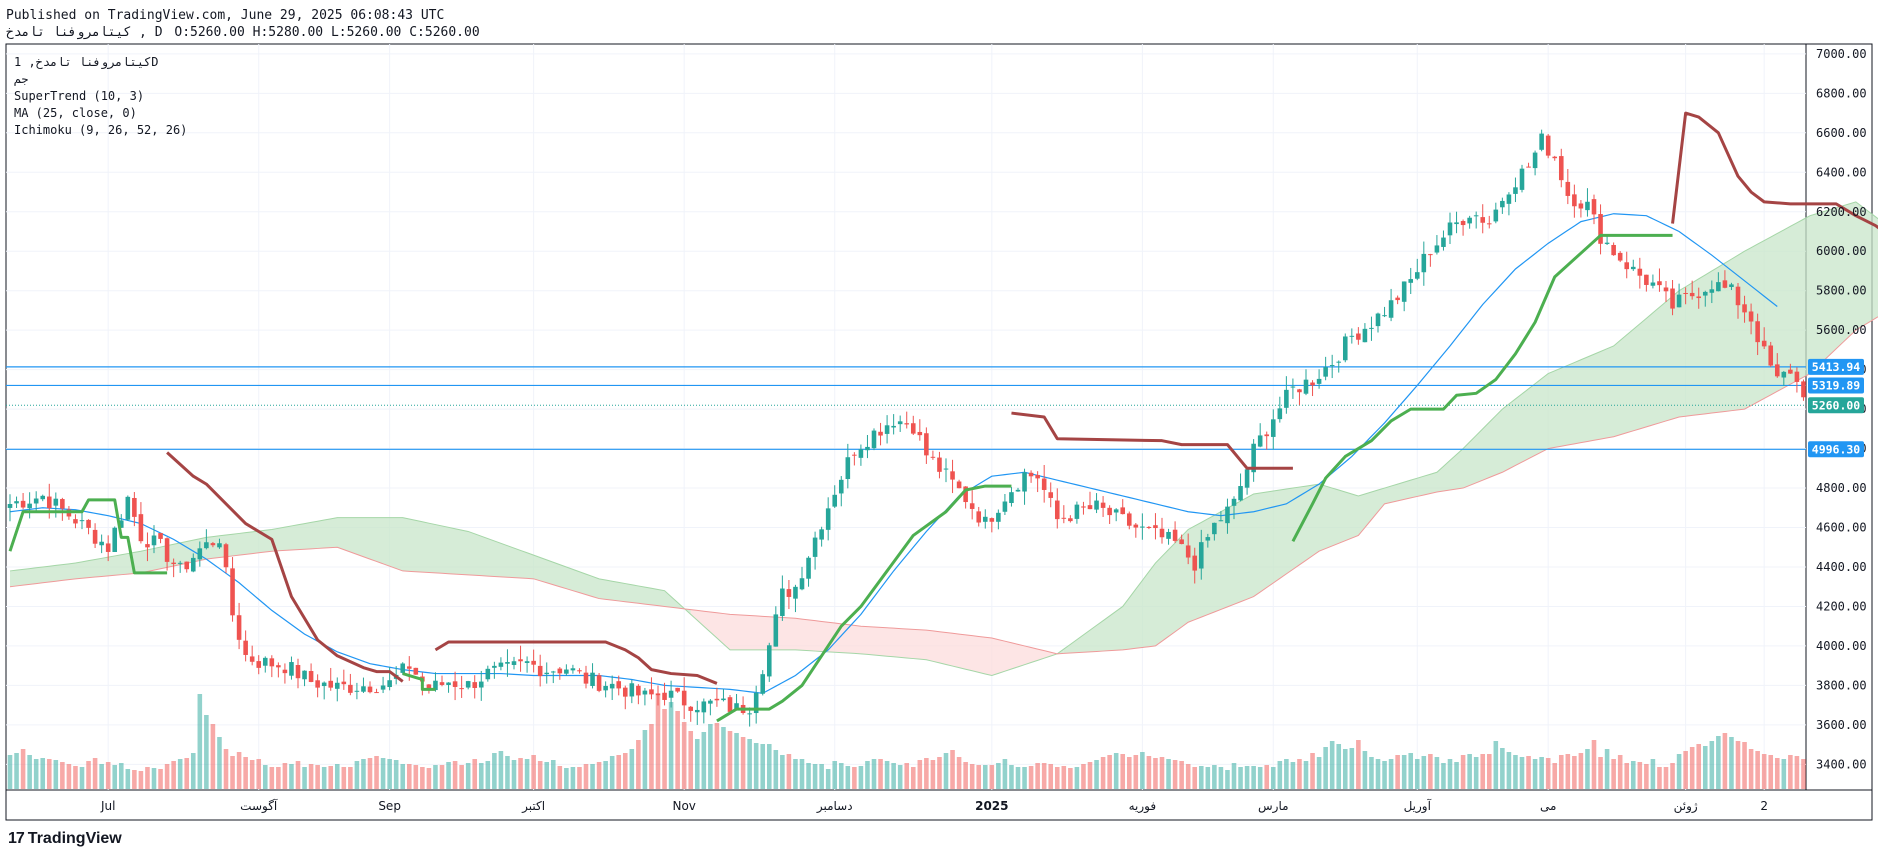 This screenshot has width=1878, height=858. What do you see at coordinates (100, 130) in the screenshot?
I see `legend-ichimoku: Ichimoku (9, 26, 52, 26)` at bounding box center [100, 130].